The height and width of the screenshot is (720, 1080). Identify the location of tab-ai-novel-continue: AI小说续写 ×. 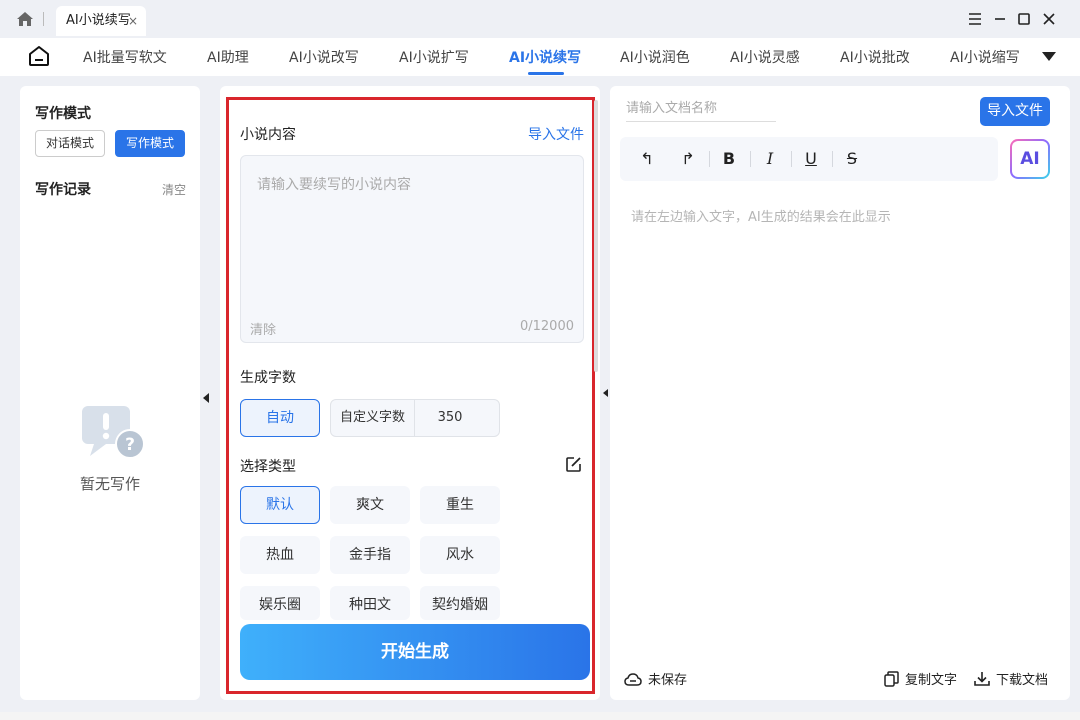
(101, 21).